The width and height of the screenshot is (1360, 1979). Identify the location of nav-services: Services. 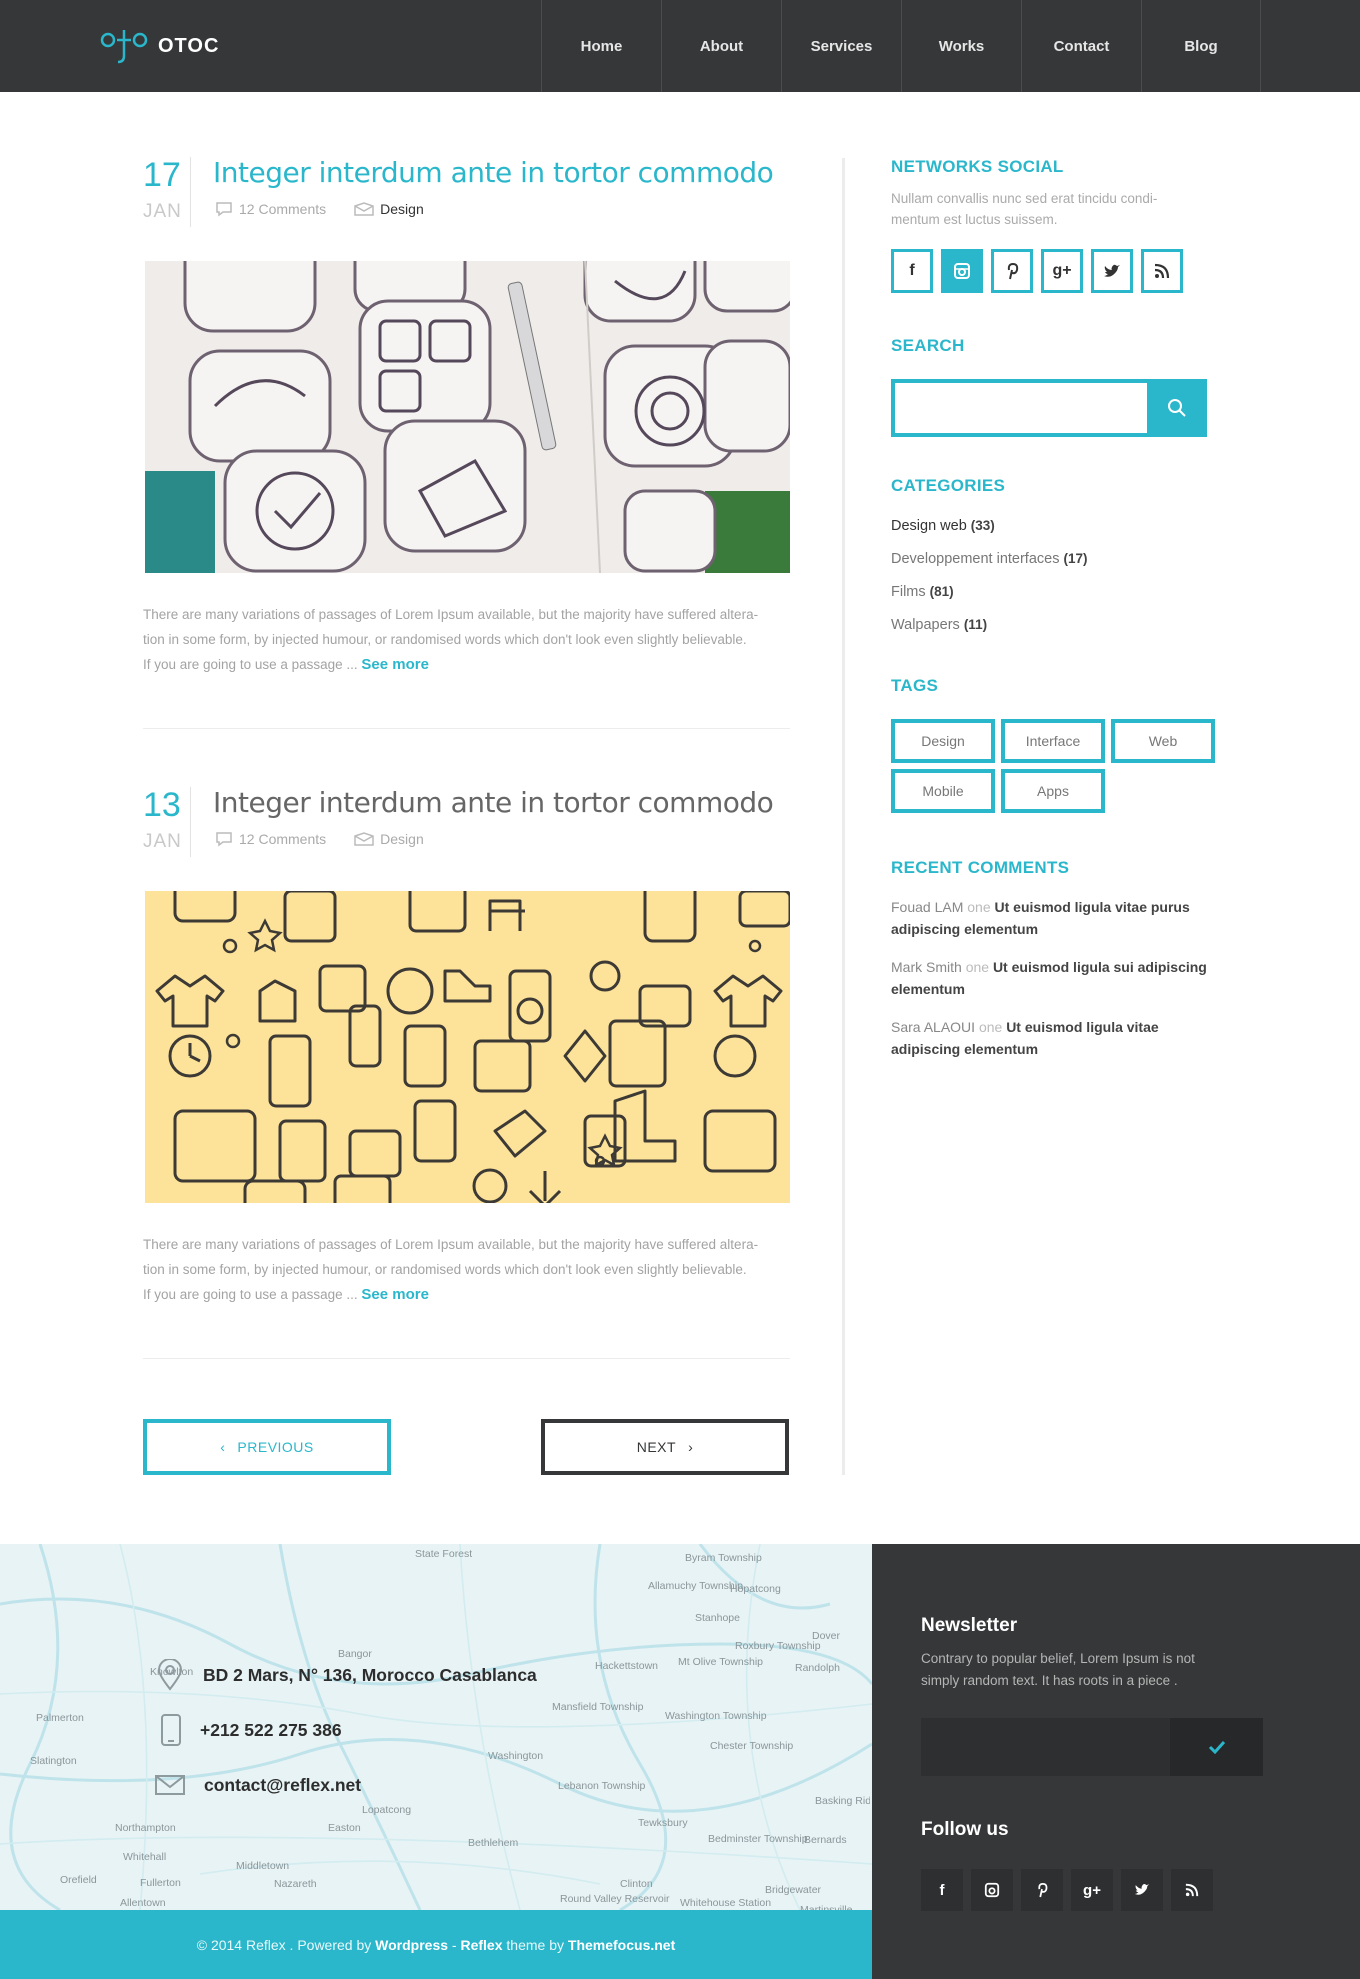
(841, 46).